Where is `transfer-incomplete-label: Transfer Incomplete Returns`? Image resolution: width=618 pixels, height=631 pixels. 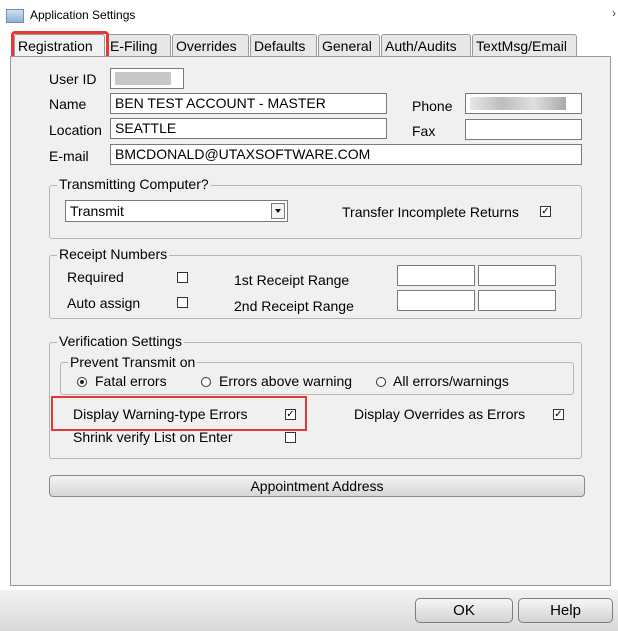 transfer-incomplete-label: Transfer Incomplete Returns is located at coordinates (430, 212).